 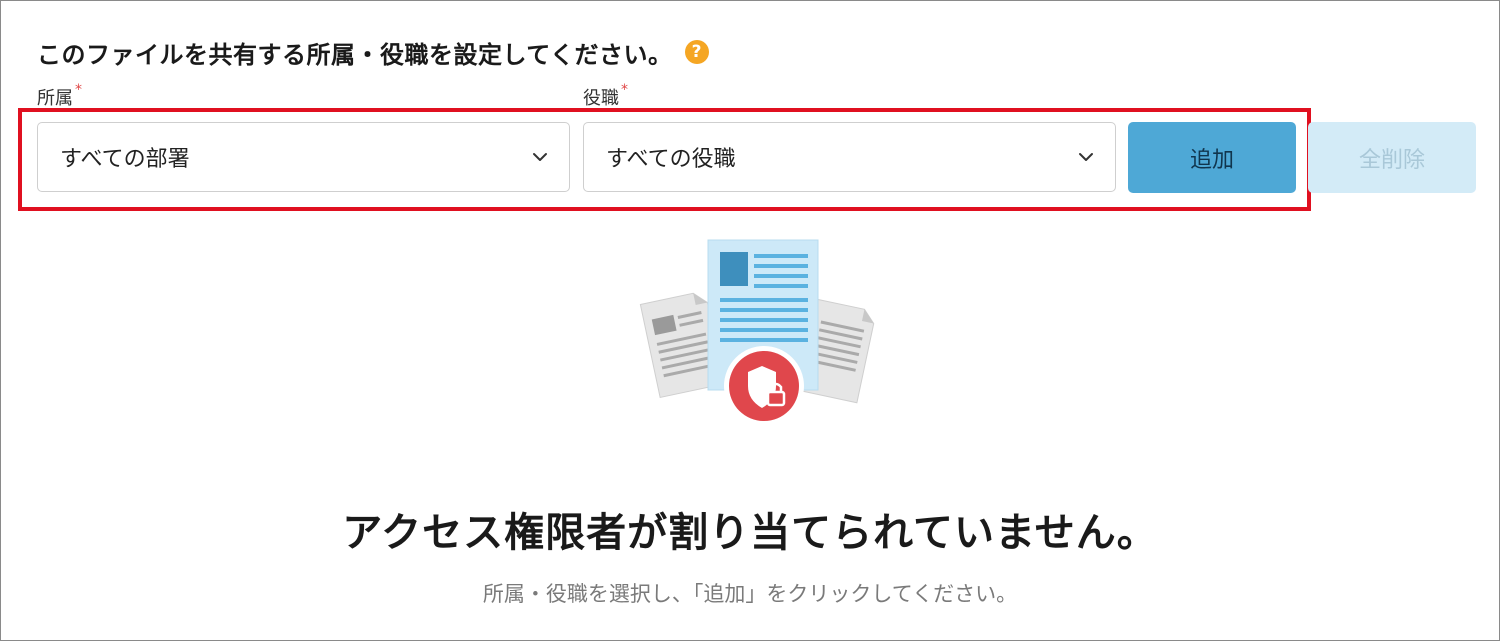 What do you see at coordinates (1212, 157) in the screenshot?
I see `add-button: 追加` at bounding box center [1212, 157].